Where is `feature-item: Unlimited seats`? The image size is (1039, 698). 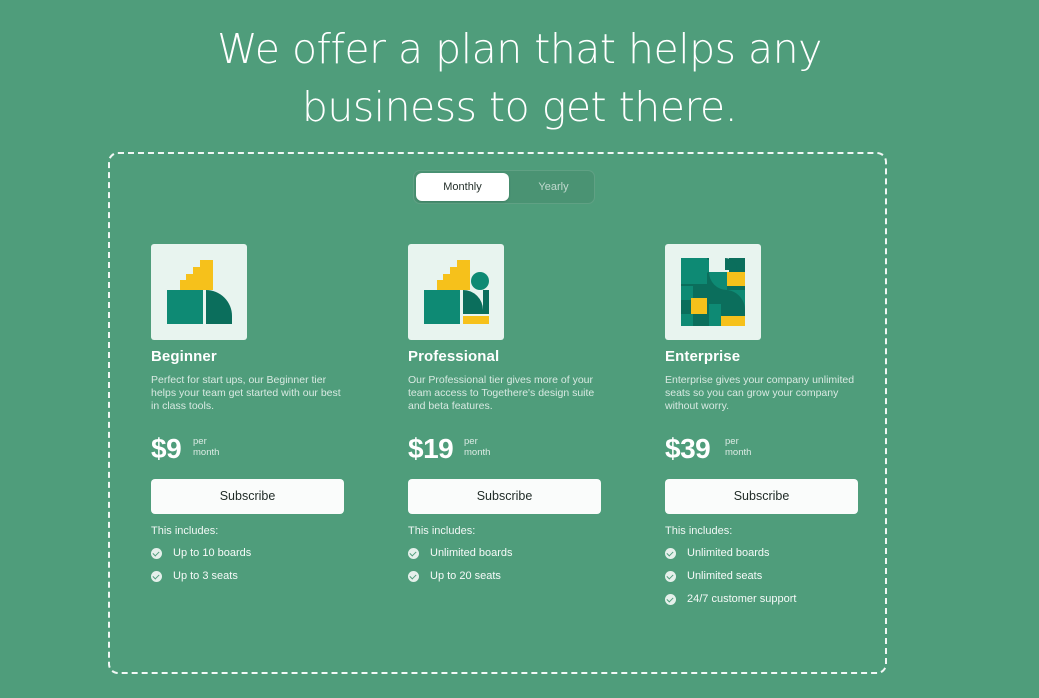
feature-item: Unlimited seats is located at coordinates (762, 576).